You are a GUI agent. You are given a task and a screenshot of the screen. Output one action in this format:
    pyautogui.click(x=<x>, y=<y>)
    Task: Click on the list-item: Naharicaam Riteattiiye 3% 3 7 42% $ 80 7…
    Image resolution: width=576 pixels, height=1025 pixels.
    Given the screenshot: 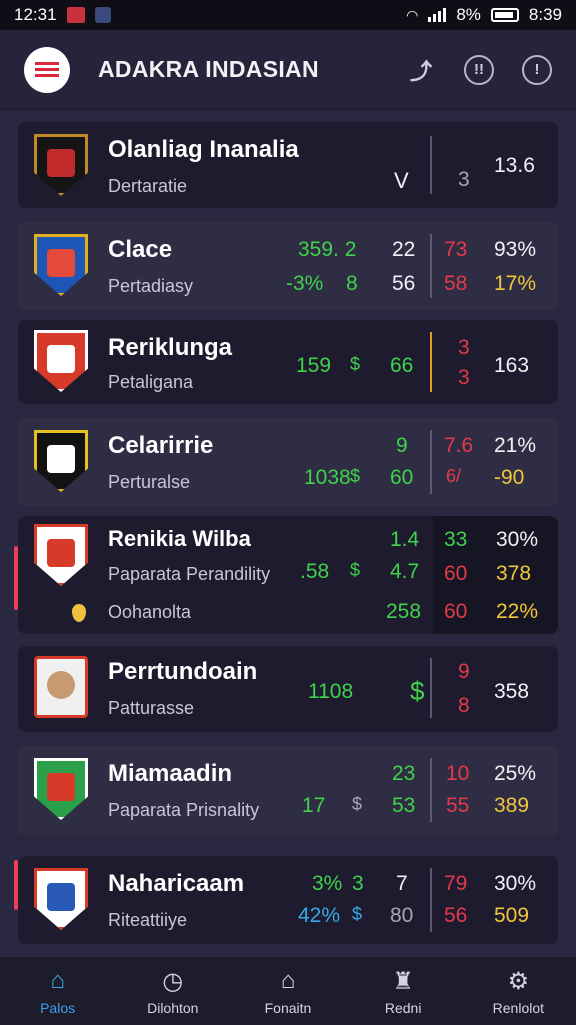 What is the action you would take?
    pyautogui.click(x=288, y=900)
    